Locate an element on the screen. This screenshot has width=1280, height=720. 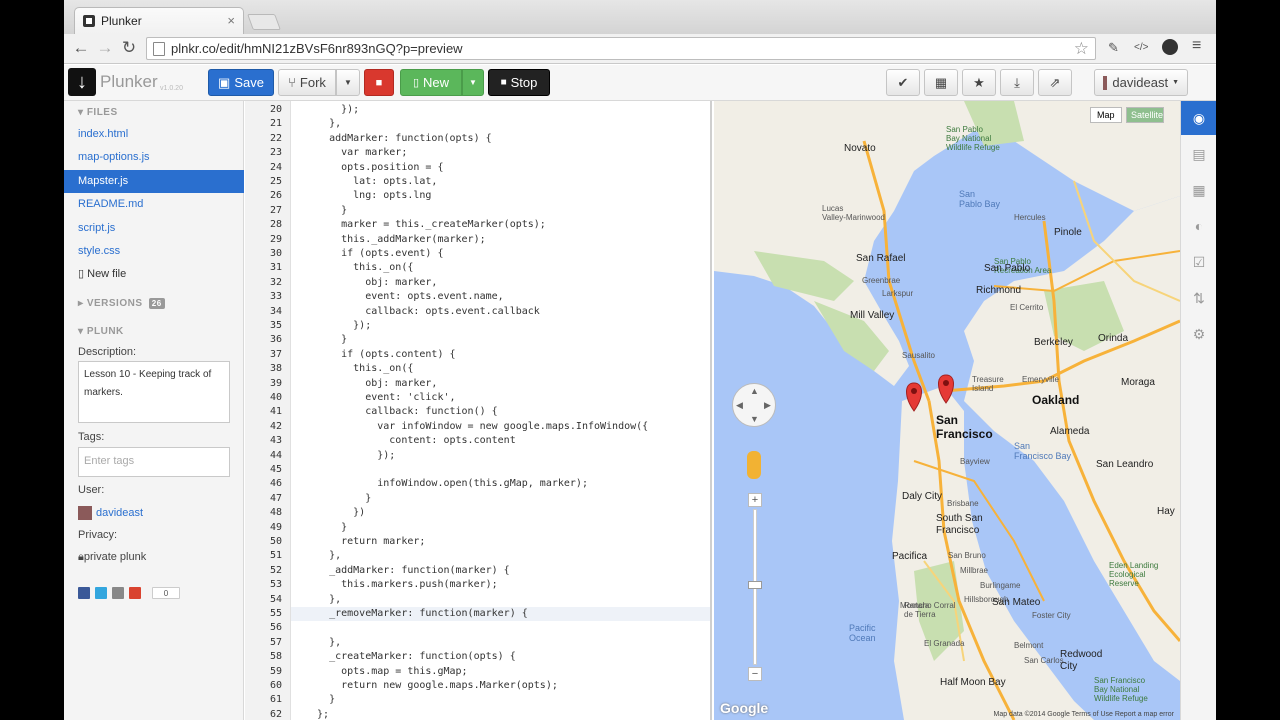
download-icon: ⤓ is located at coordinates (1017, 82).